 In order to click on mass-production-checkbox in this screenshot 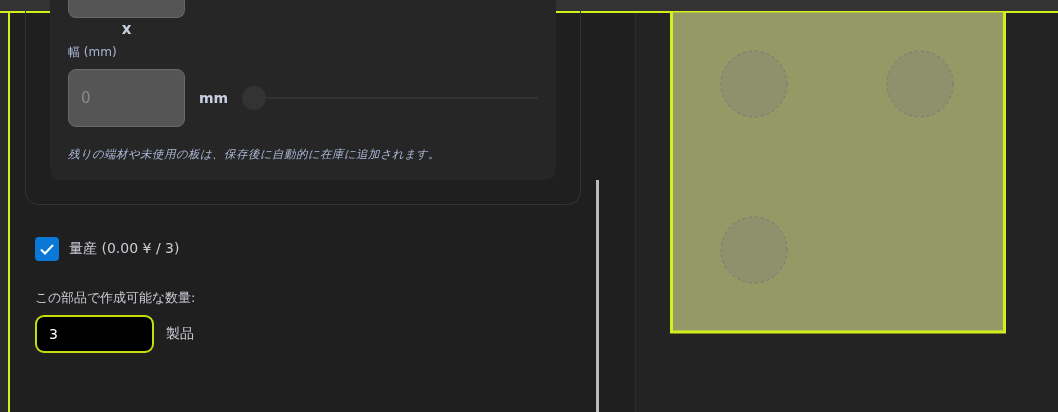, I will do `click(47, 249)`.